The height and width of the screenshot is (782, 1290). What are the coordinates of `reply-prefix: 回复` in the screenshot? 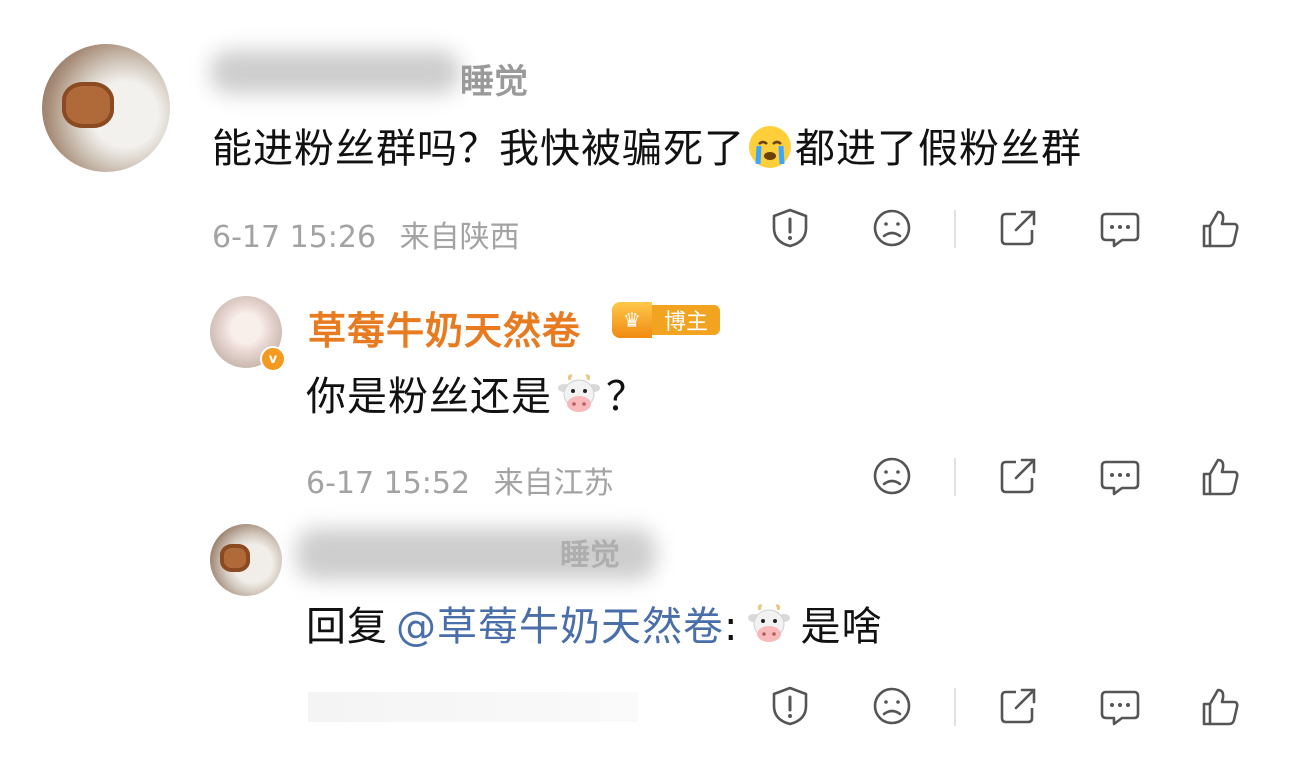 It's located at (347, 627).